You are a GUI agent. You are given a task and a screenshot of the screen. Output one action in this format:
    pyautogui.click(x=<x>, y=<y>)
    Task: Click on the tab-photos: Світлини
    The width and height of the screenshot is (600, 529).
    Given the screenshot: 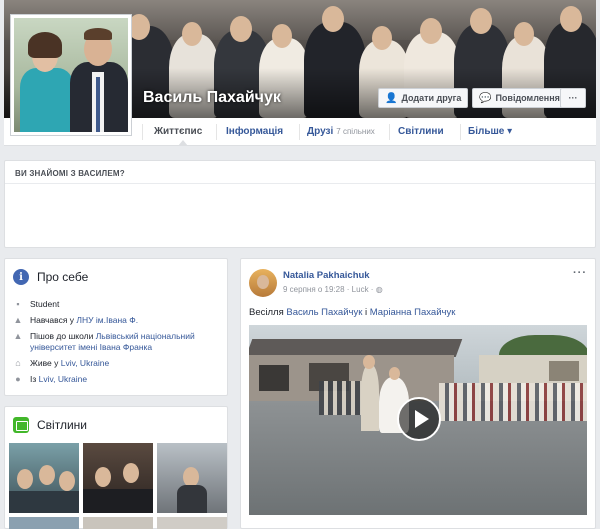 What is the action you would take?
    pyautogui.click(x=421, y=132)
    